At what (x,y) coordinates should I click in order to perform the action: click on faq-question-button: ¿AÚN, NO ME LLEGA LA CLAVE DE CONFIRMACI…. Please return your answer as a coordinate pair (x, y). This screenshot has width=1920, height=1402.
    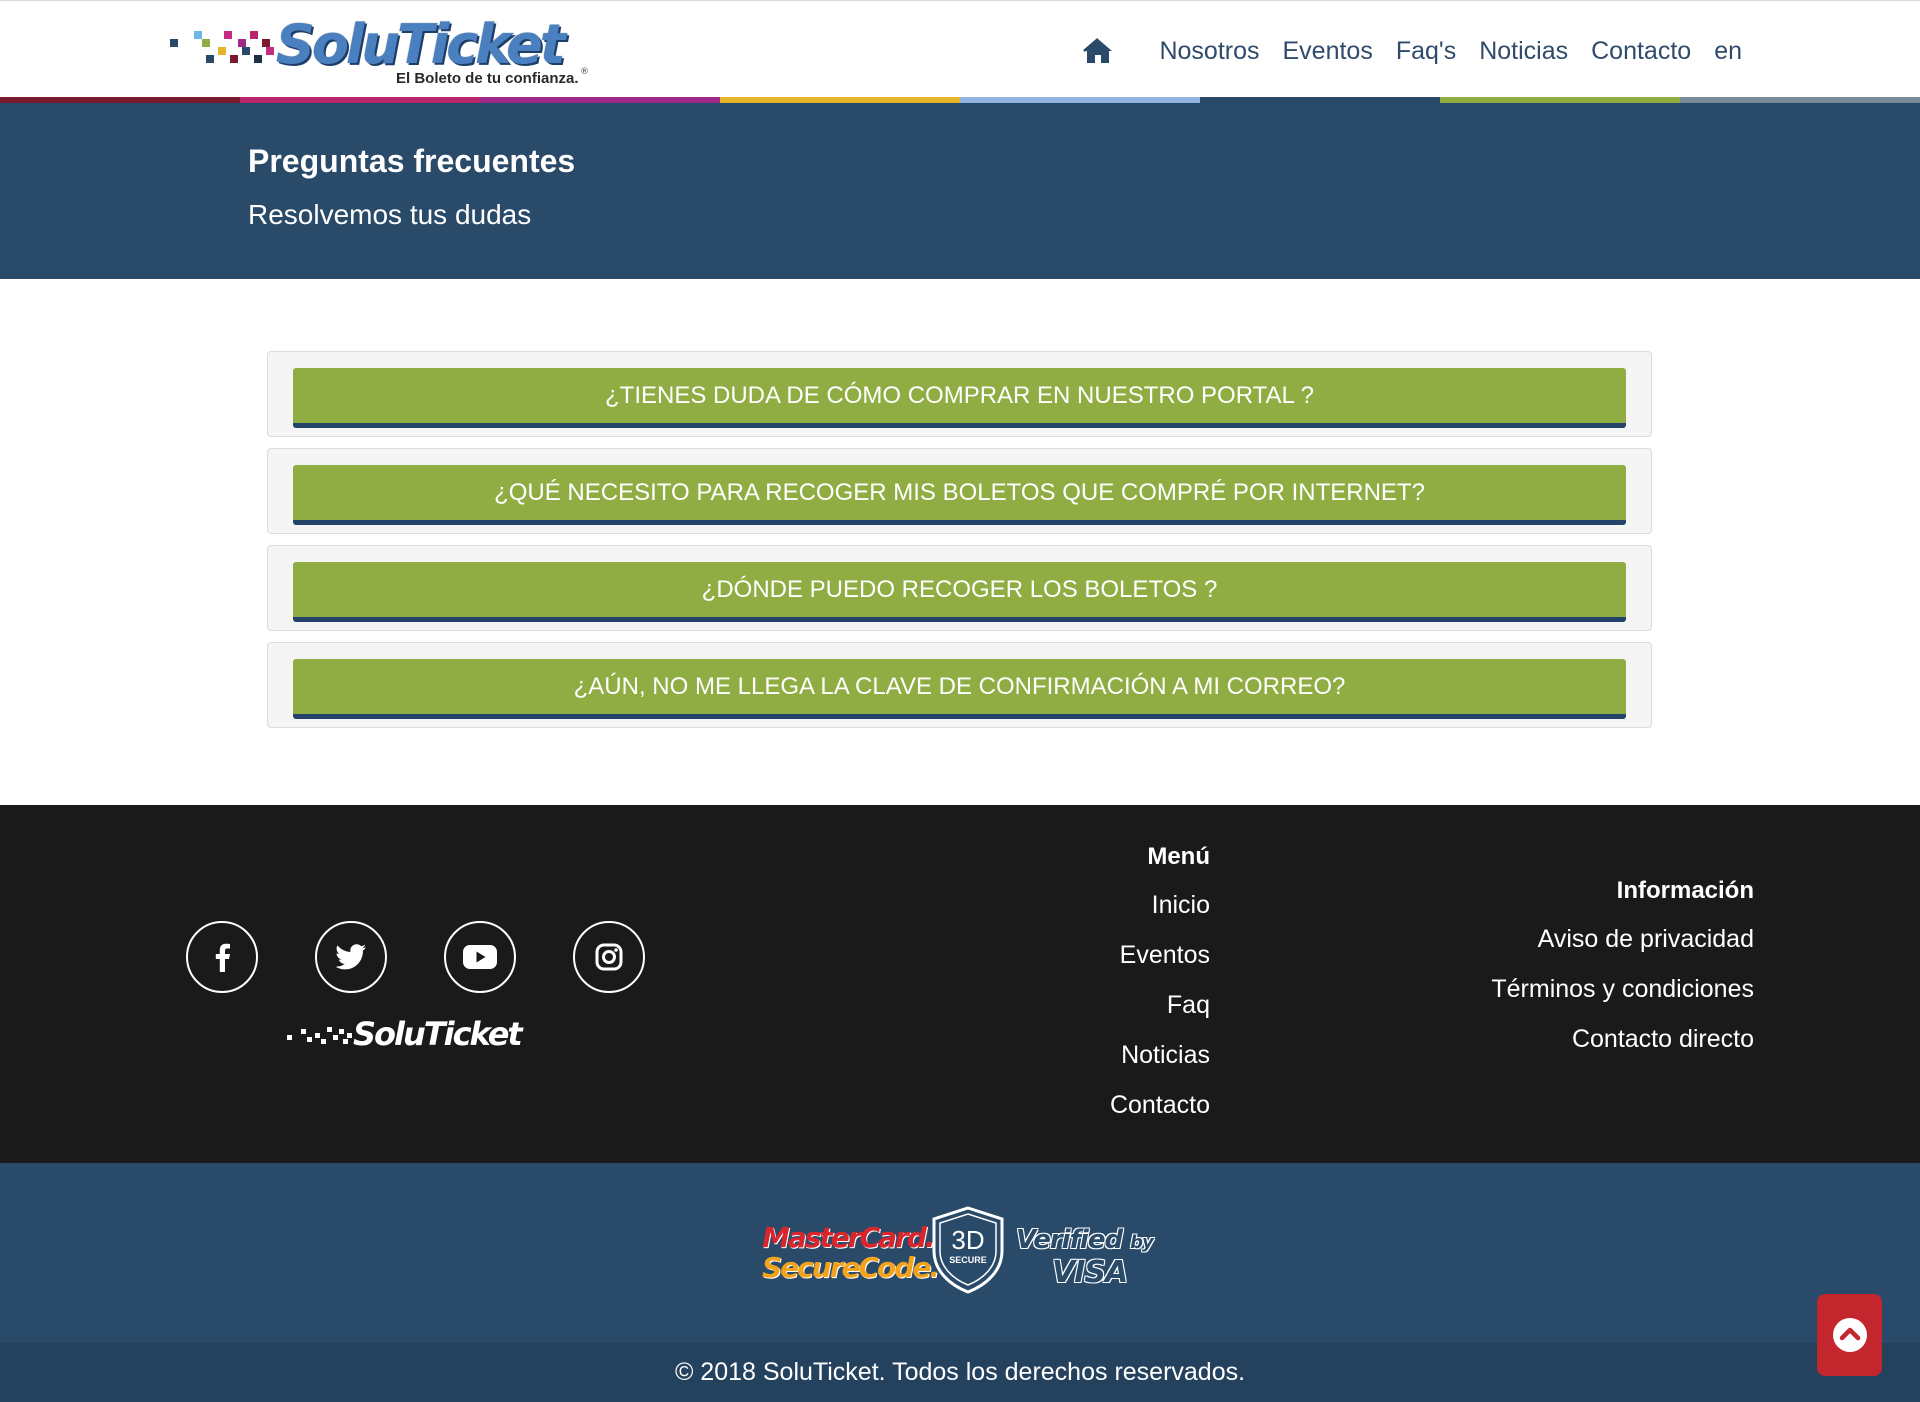
    Looking at the image, I should click on (959, 689).